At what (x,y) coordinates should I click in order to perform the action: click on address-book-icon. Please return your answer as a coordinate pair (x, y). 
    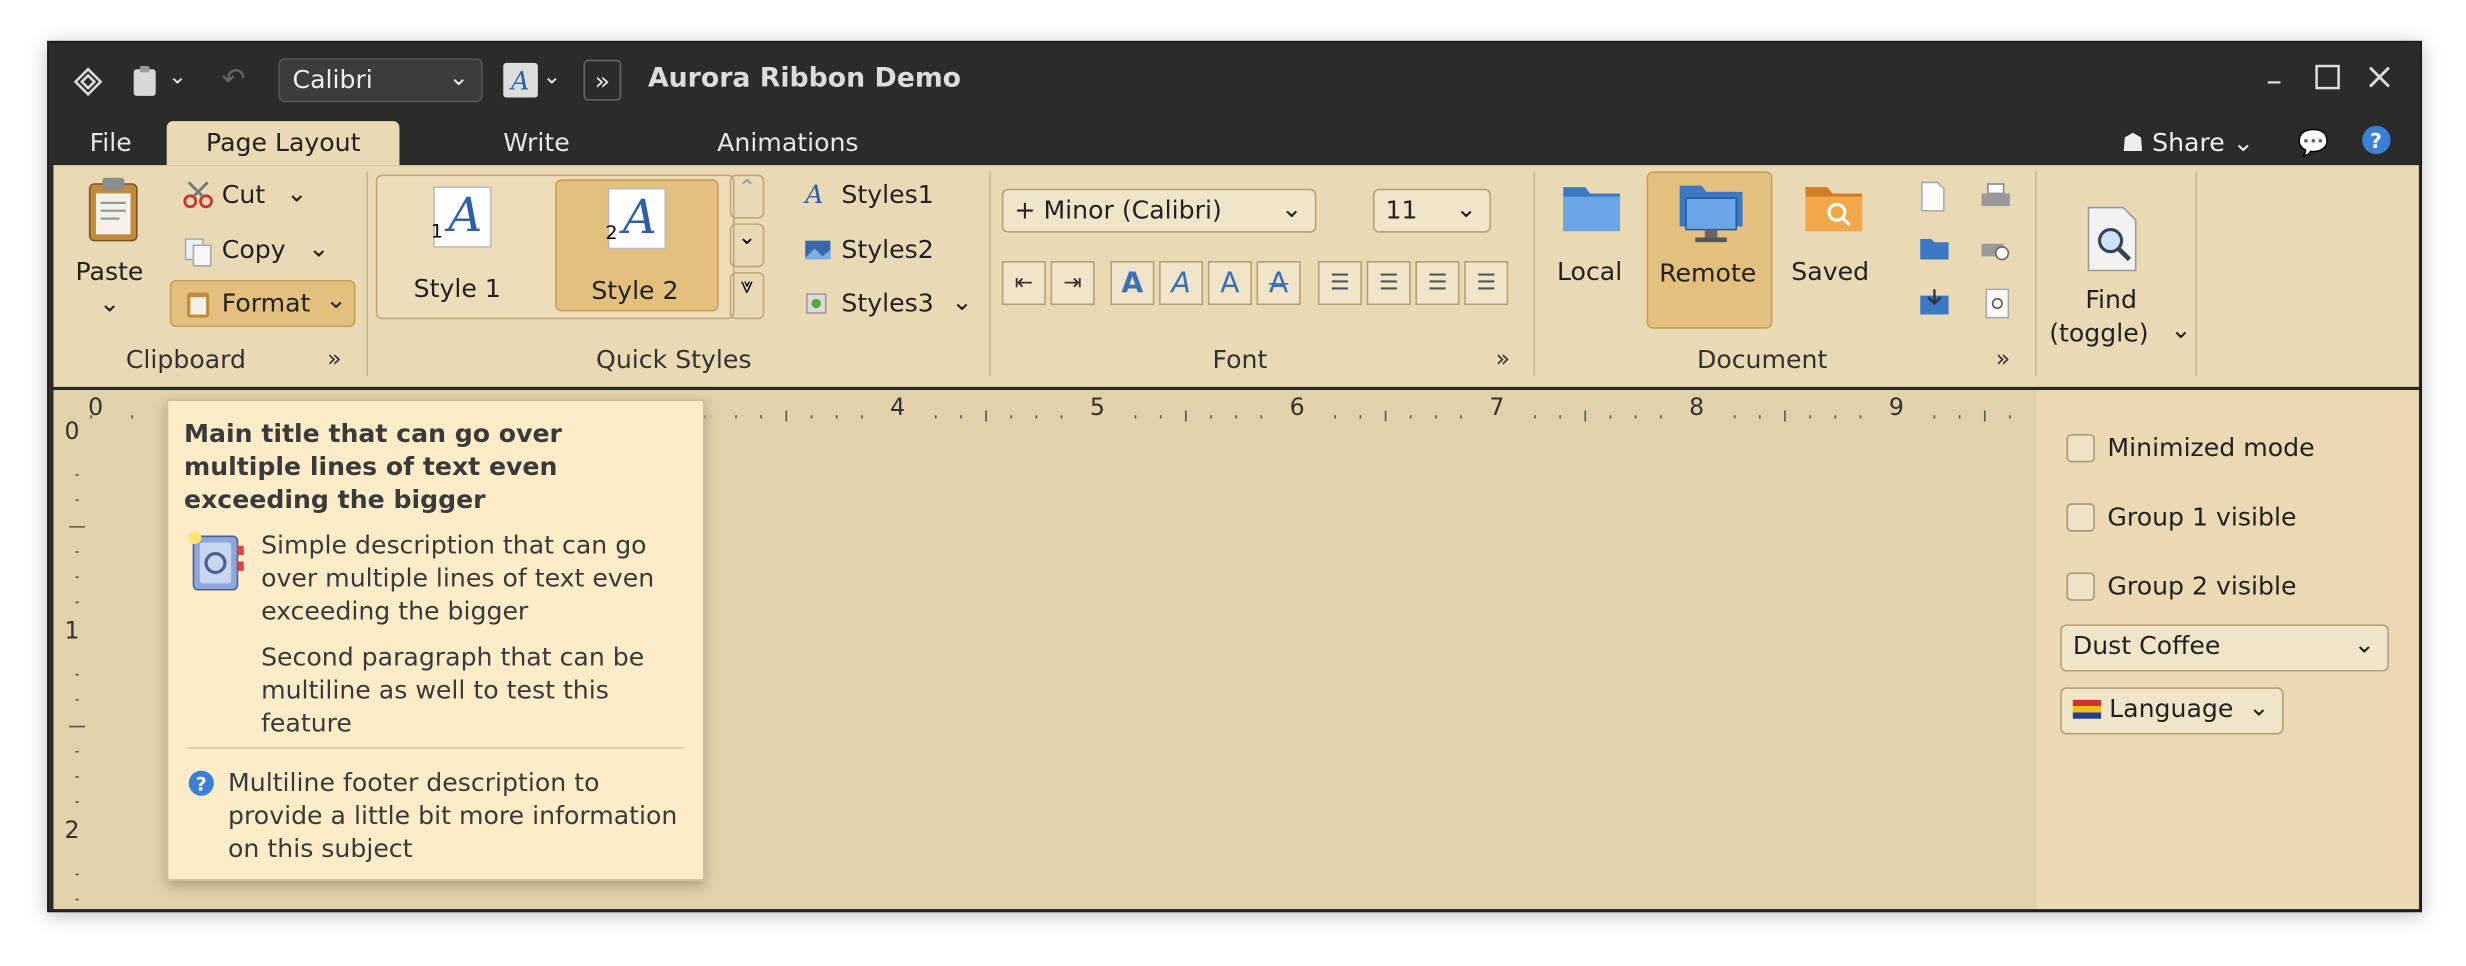
    Looking at the image, I should click on (217, 564).